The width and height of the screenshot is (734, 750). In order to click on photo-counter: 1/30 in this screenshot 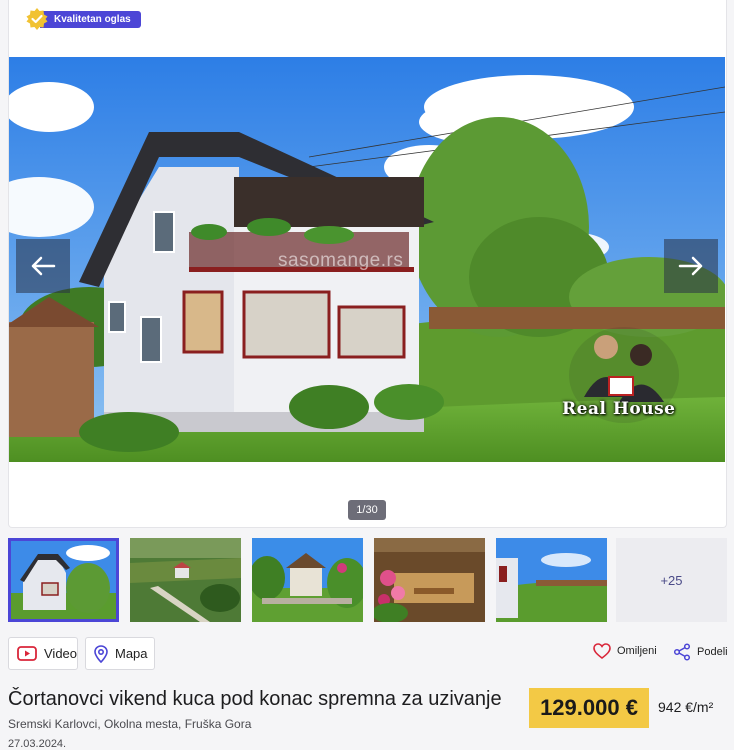, I will do `click(367, 510)`.